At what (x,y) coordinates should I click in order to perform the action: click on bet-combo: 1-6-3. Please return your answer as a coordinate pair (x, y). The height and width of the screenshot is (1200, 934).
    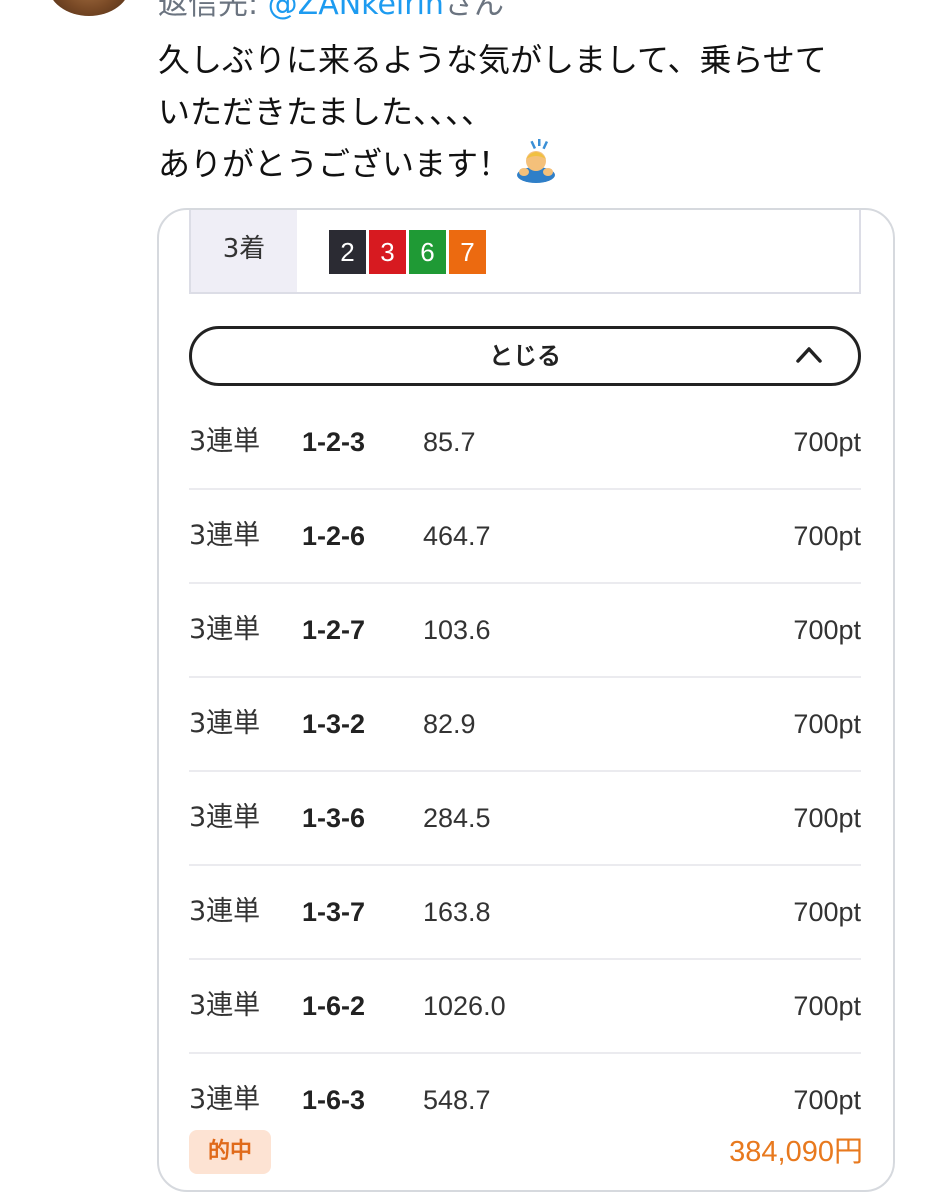
    Looking at the image, I should click on (334, 1100).